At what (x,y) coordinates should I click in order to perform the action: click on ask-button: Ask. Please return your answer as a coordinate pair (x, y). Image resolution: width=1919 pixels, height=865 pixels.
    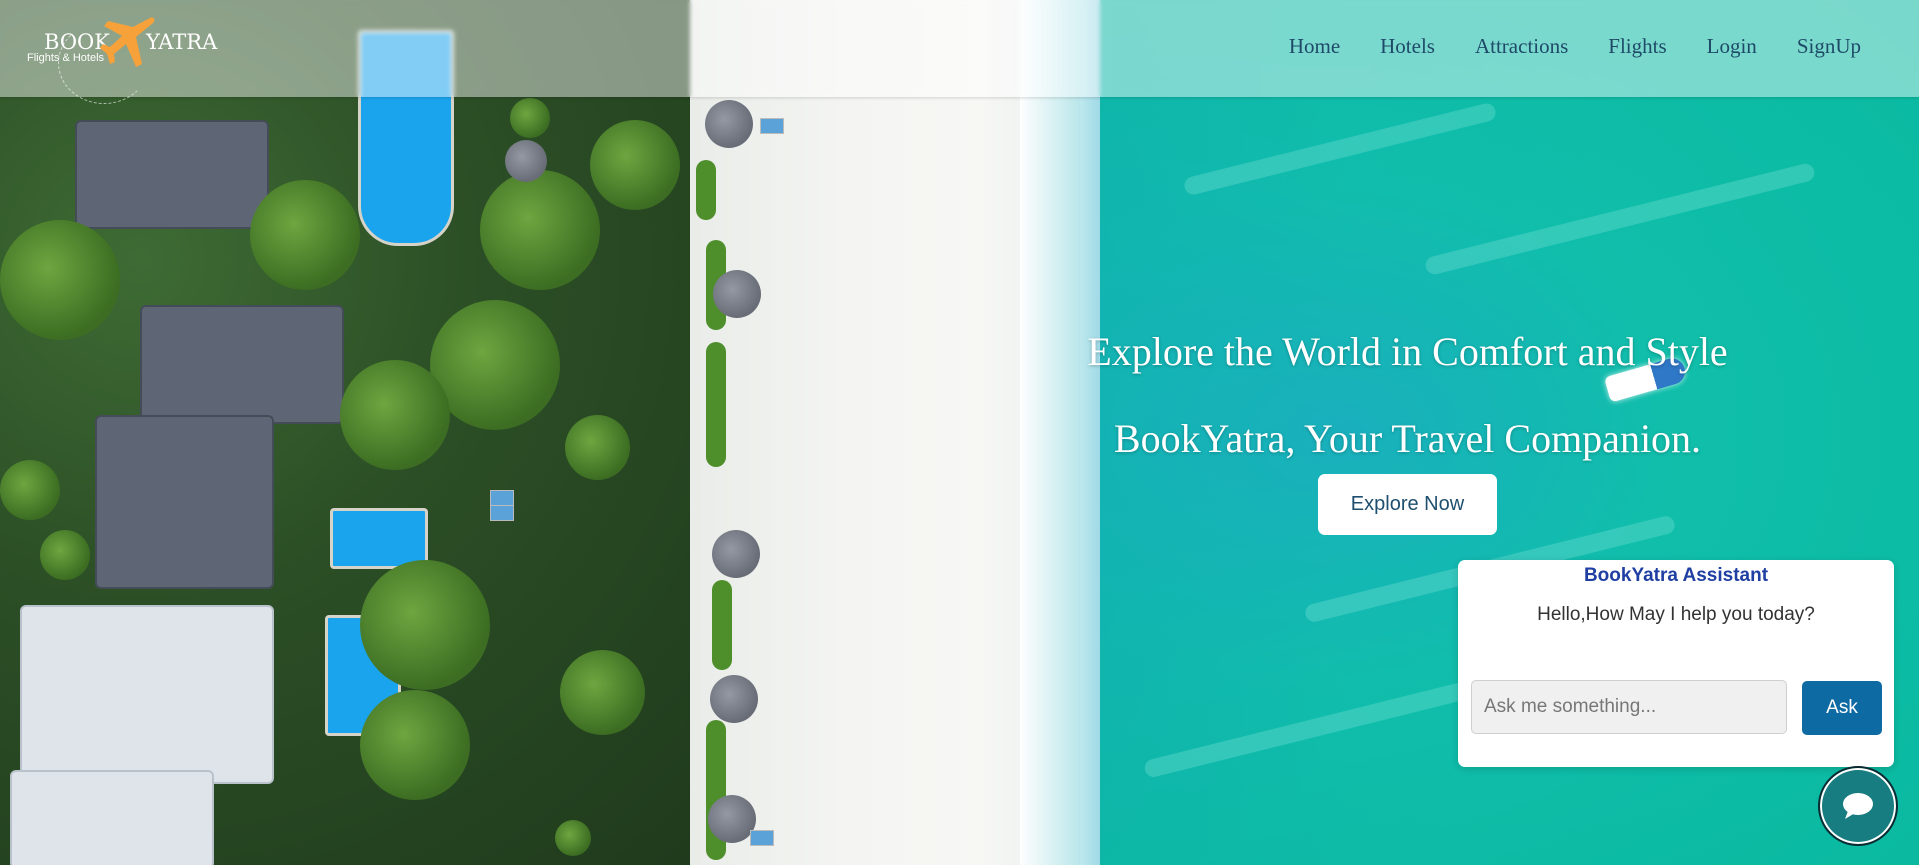
    Looking at the image, I should click on (1842, 708).